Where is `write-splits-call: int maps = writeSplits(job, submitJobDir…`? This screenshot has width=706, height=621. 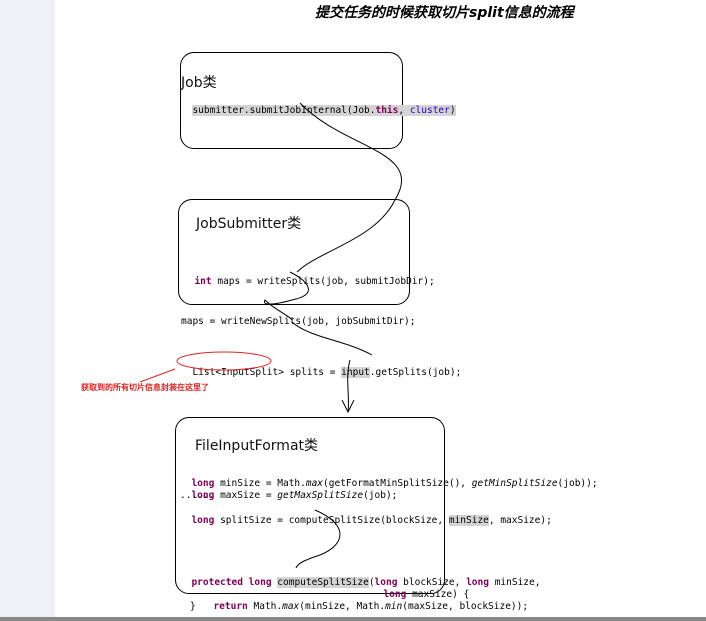
write-splits-call: int maps = writeSplits(job, submitJobDir… is located at coordinates (309, 276).